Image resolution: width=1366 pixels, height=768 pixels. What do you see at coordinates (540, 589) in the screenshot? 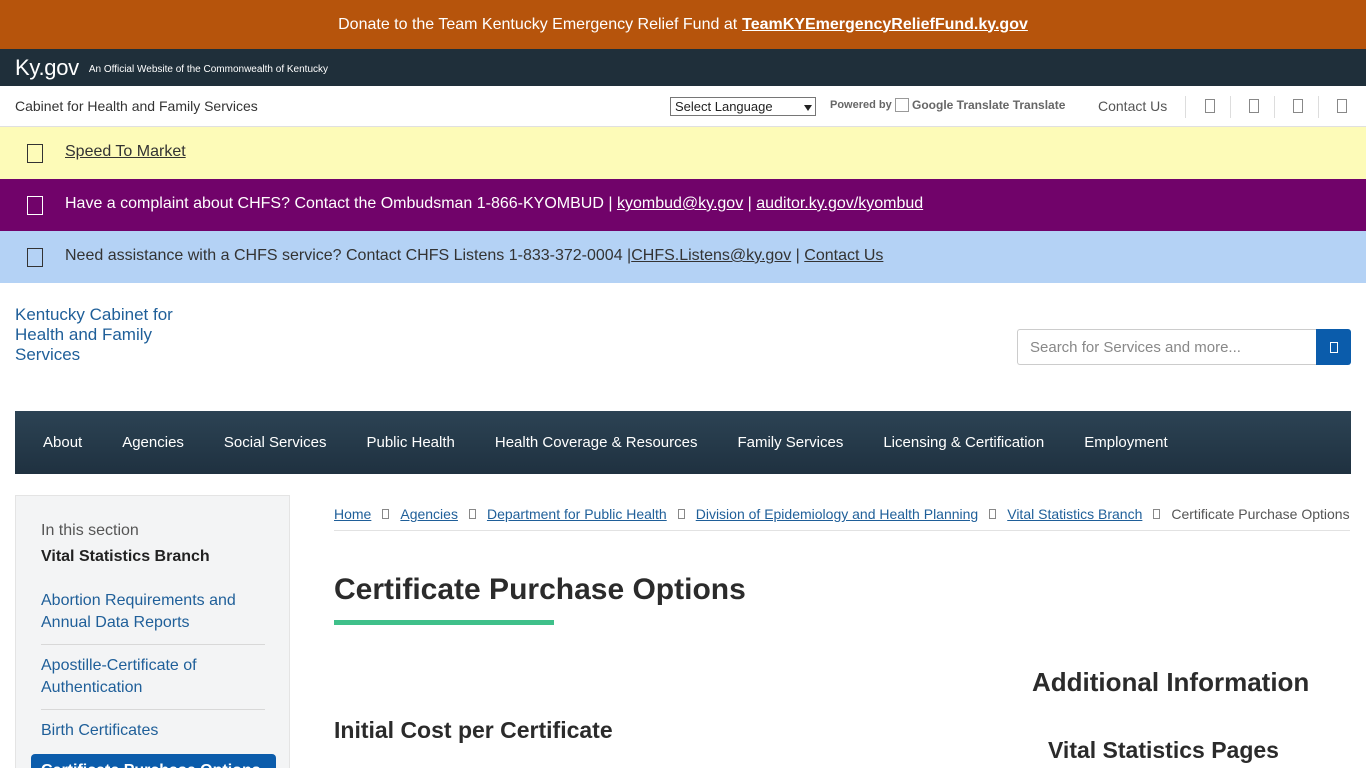
I see `page-title: Certificate Purchase Options` at bounding box center [540, 589].